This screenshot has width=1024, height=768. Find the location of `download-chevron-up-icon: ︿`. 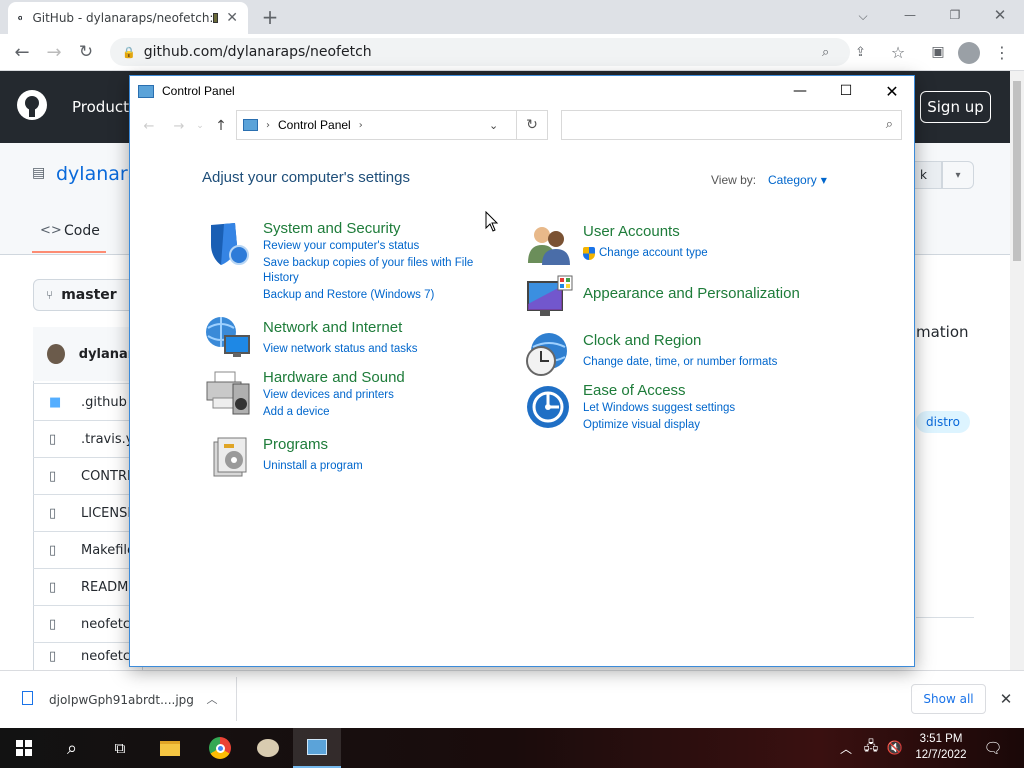

download-chevron-up-icon: ︿ is located at coordinates (212, 699).